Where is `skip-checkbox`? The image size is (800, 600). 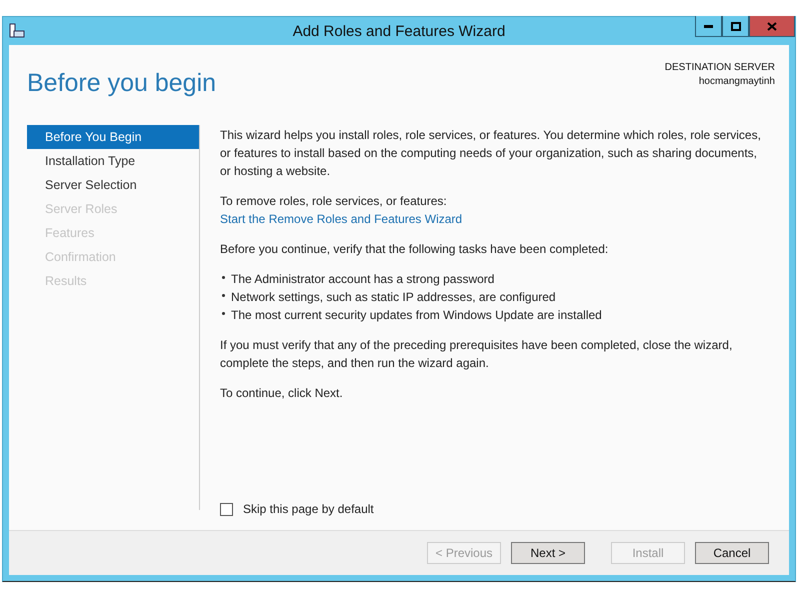 skip-checkbox is located at coordinates (226, 509).